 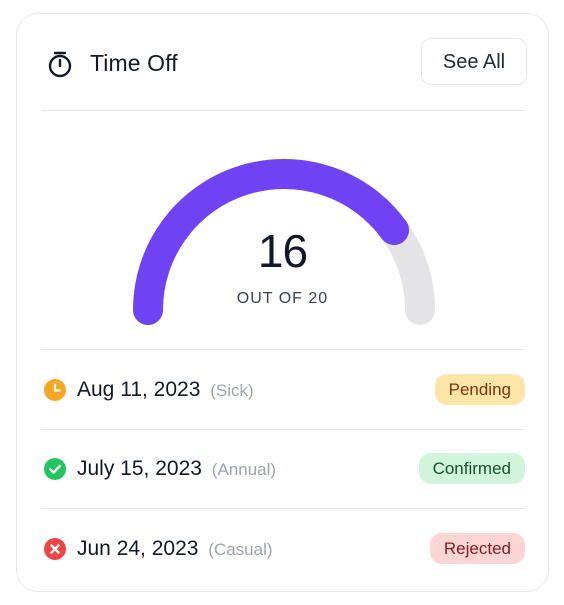 I want to click on request-type: (Sick), so click(x=232, y=390).